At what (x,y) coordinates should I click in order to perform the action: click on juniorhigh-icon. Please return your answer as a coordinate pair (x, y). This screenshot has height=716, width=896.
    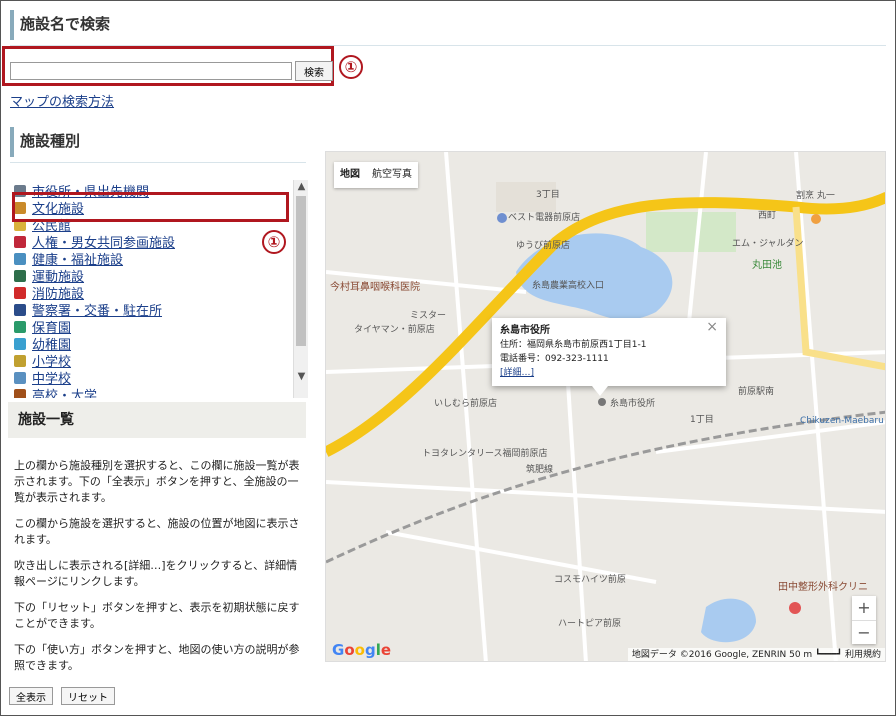
    Looking at the image, I should click on (20, 377).